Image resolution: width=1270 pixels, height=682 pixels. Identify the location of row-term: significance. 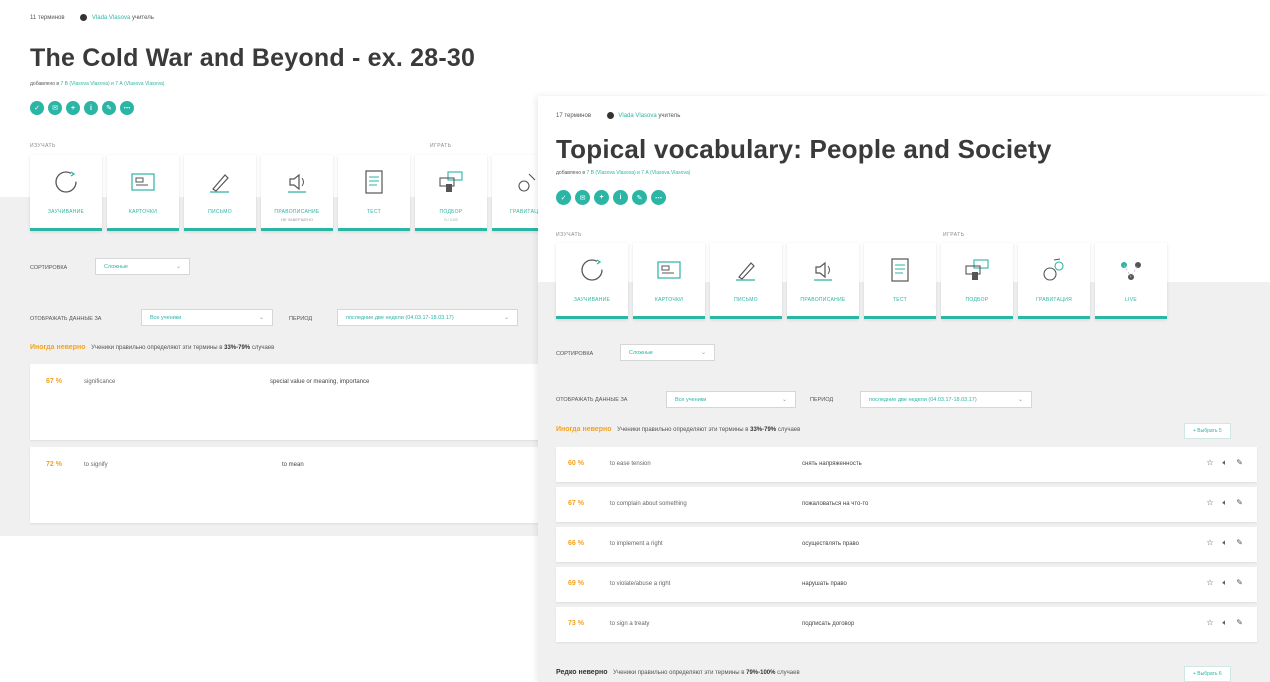
(100, 382).